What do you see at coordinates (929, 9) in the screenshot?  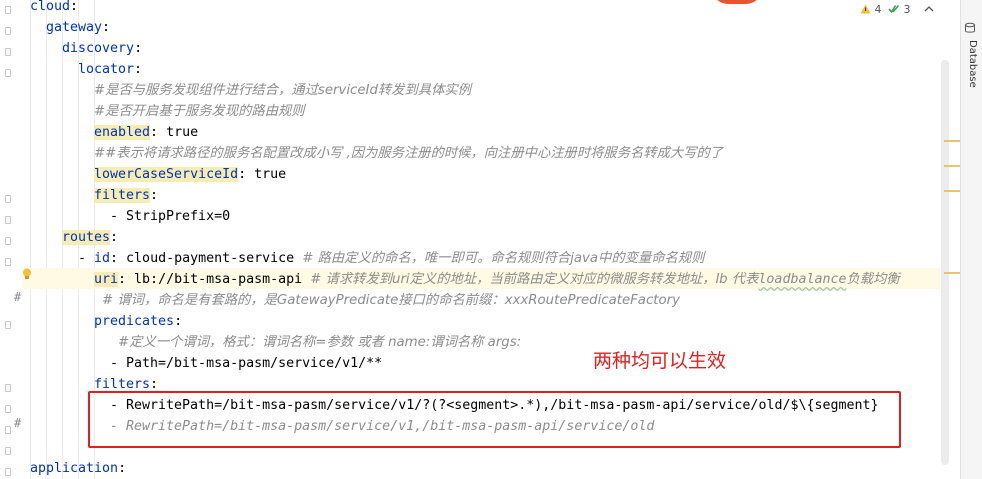 I see `chevron-up-icon` at bounding box center [929, 9].